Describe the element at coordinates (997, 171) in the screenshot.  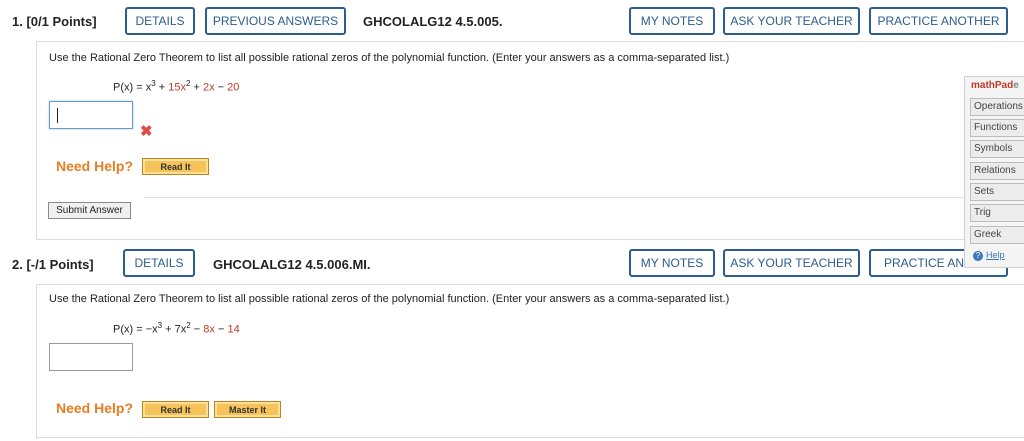
I see `mathpad-relations-tab: Relations` at that location.